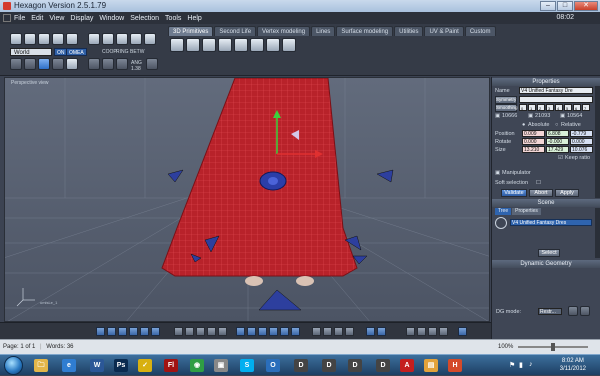 The image size is (600, 376). I want to click on position-y-field: 6.808, so click(557, 133).